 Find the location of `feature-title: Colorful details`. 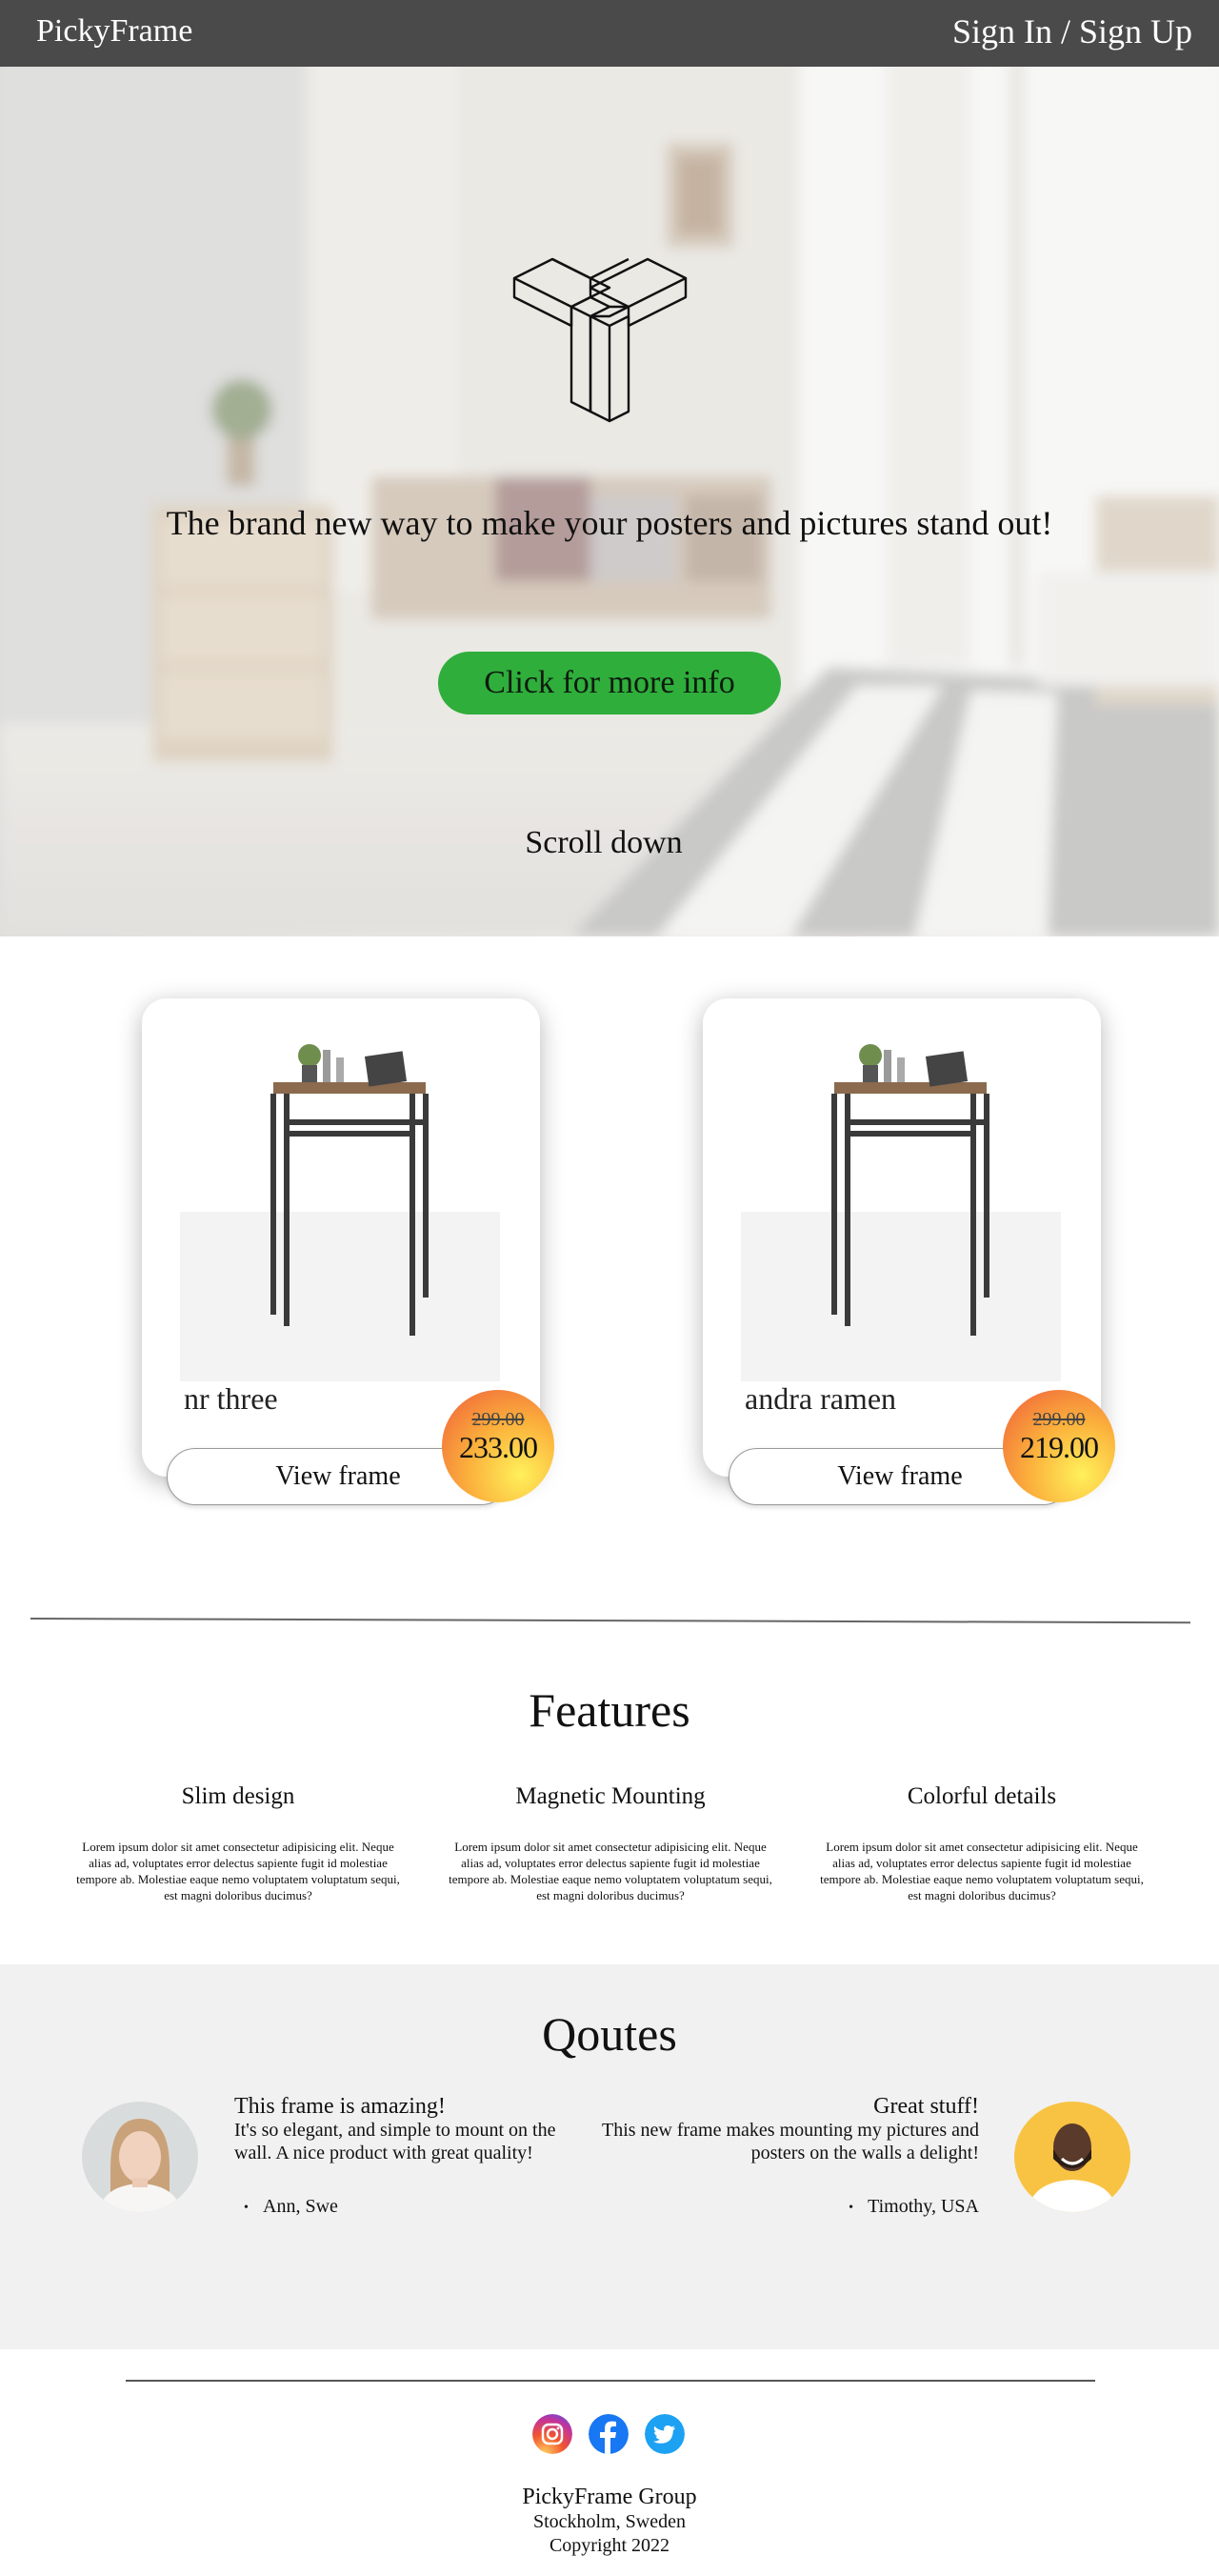

feature-title: Colorful details is located at coordinates (982, 1796).